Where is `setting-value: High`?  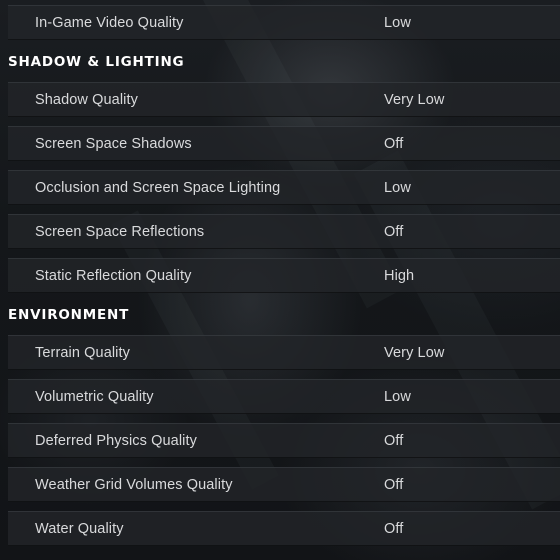
setting-value: High is located at coordinates (399, 276).